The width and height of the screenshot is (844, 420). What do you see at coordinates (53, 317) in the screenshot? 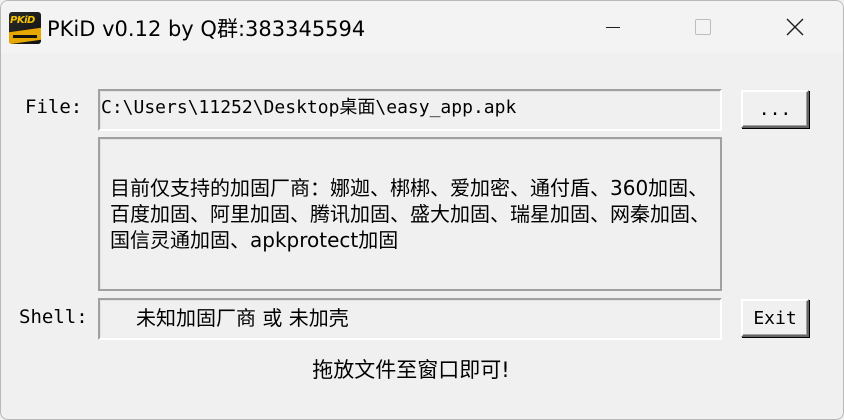
I see `shell-label: Shell:` at bounding box center [53, 317].